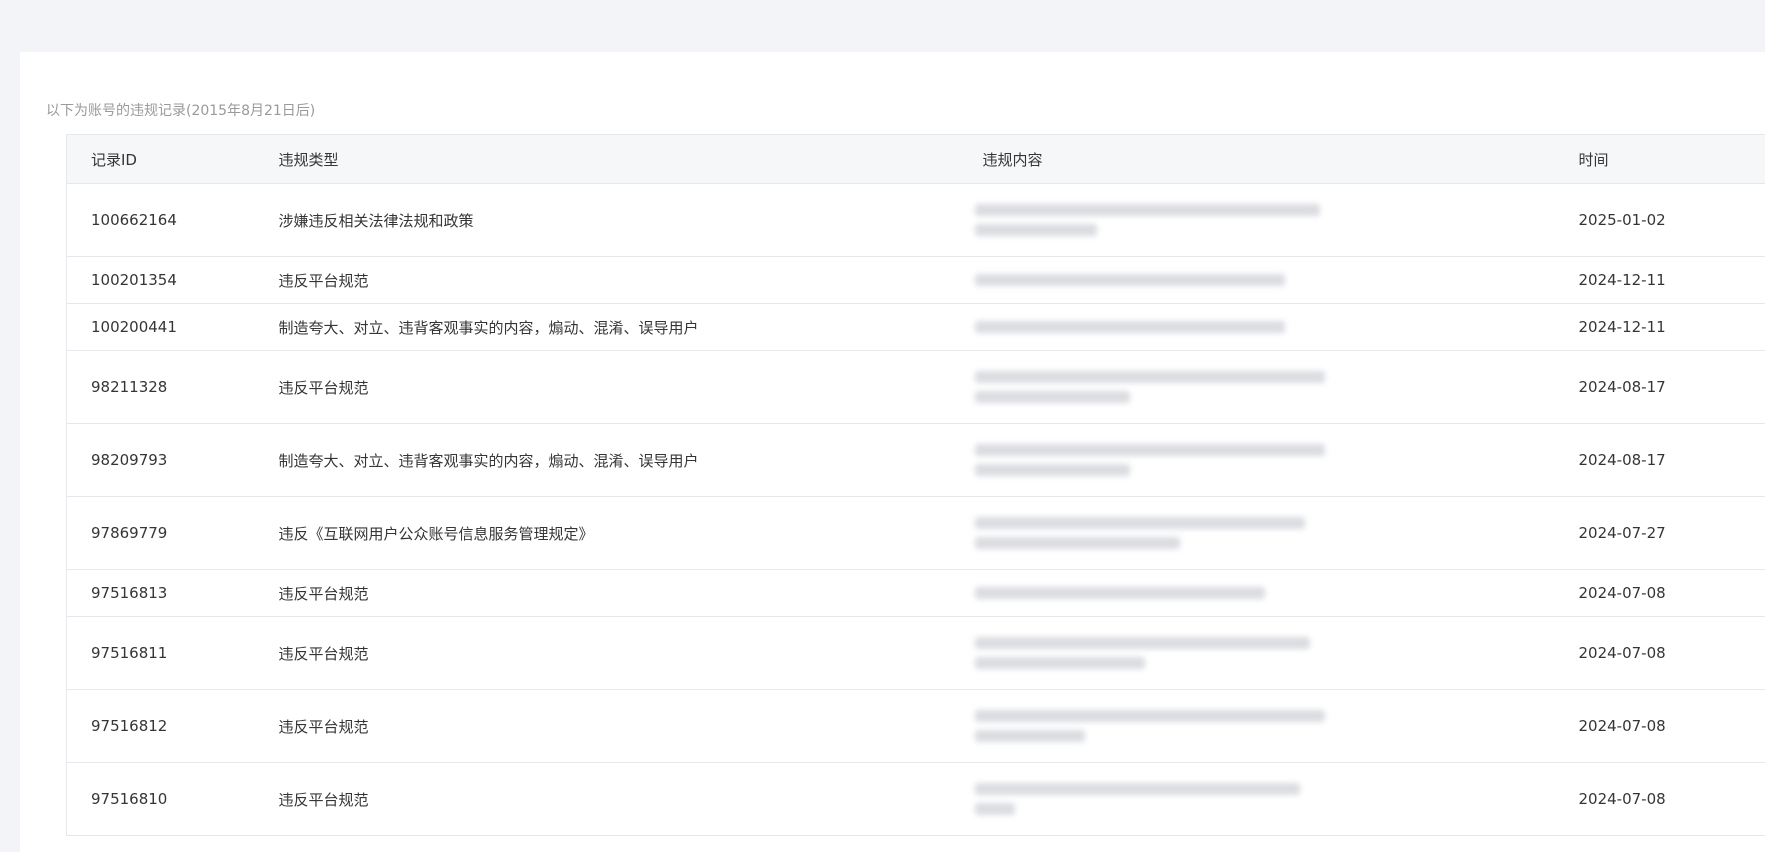 The image size is (1765, 852). I want to click on record-id-cell: 98209793, so click(160, 460).